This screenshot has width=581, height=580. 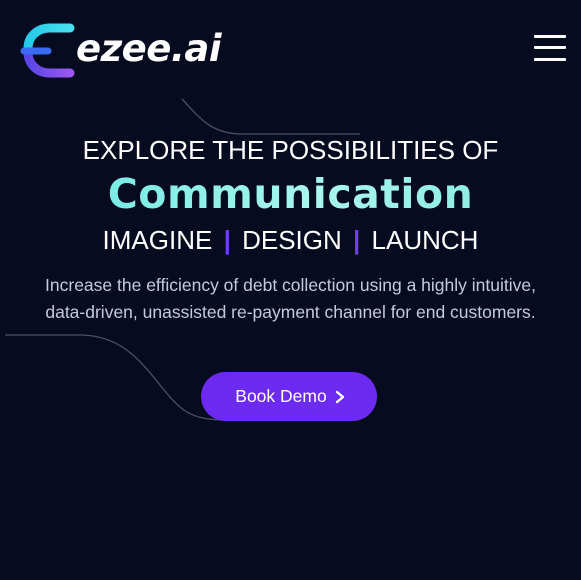 I want to click on chevron-right-icon, so click(x=339, y=396).